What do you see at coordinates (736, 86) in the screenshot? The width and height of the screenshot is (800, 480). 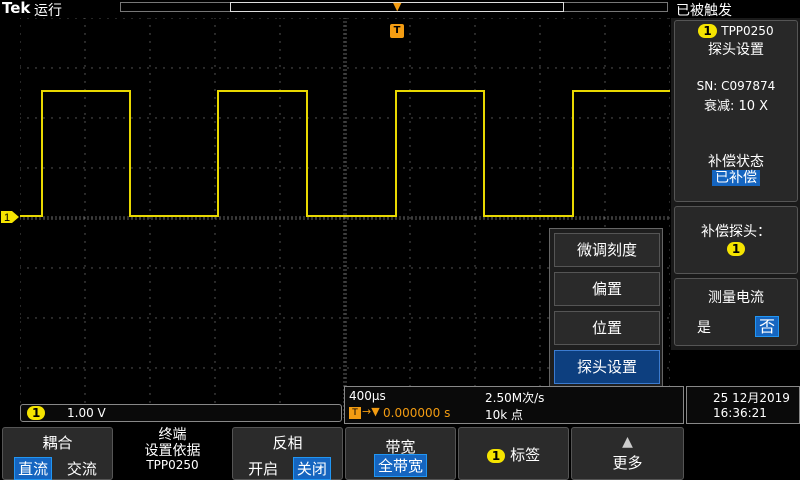 I see `probe-serial: SN: C097874` at bounding box center [736, 86].